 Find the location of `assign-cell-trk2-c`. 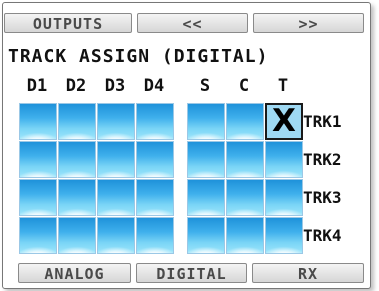

assign-cell-trk2-c is located at coordinates (245, 159).